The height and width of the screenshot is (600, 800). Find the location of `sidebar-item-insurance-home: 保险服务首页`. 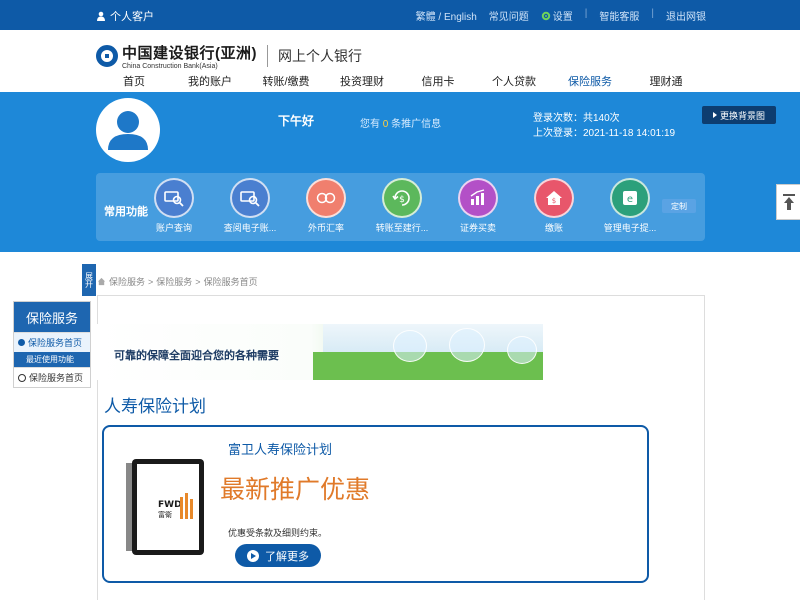

sidebar-item-insurance-home: 保险服务首页 is located at coordinates (52, 342).